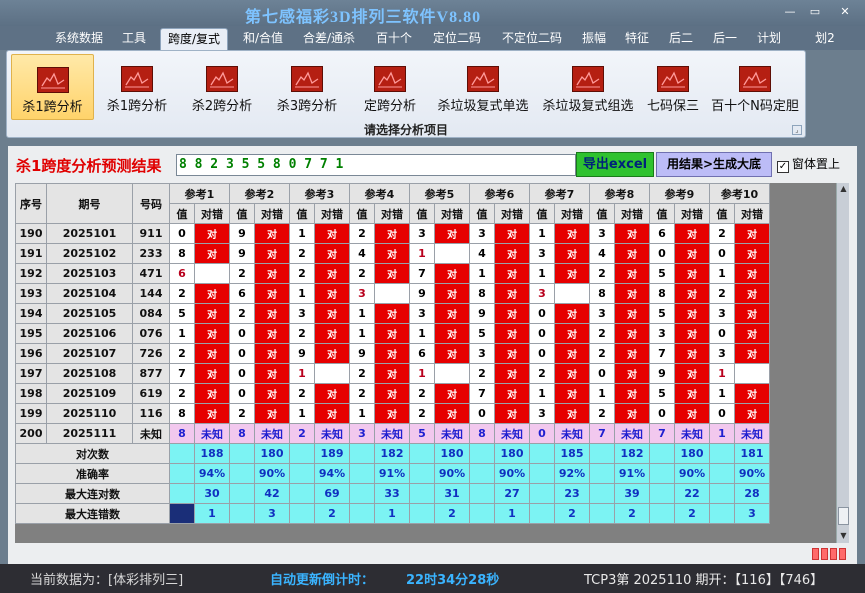 This screenshot has height=593, width=865. I want to click on export-excel-button: 导出excel, so click(615, 164).